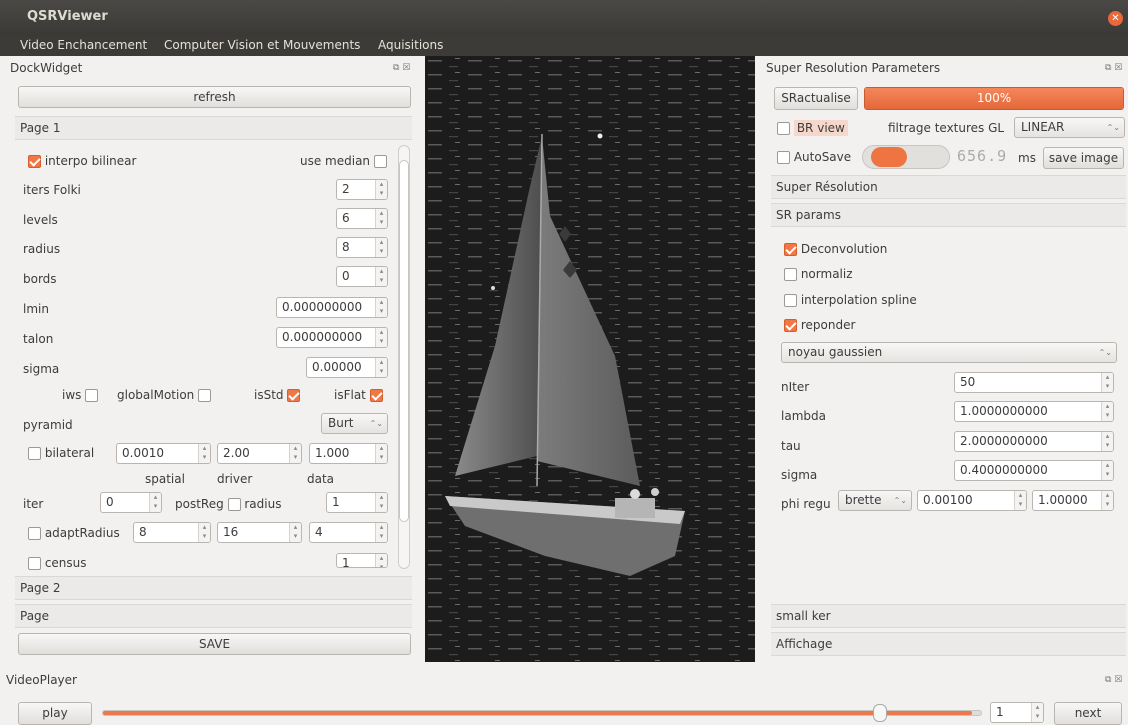 Image resolution: width=1128 pixels, height=725 pixels. I want to click on niter-spinbox: 50 ▴ ▾, so click(1034, 382).